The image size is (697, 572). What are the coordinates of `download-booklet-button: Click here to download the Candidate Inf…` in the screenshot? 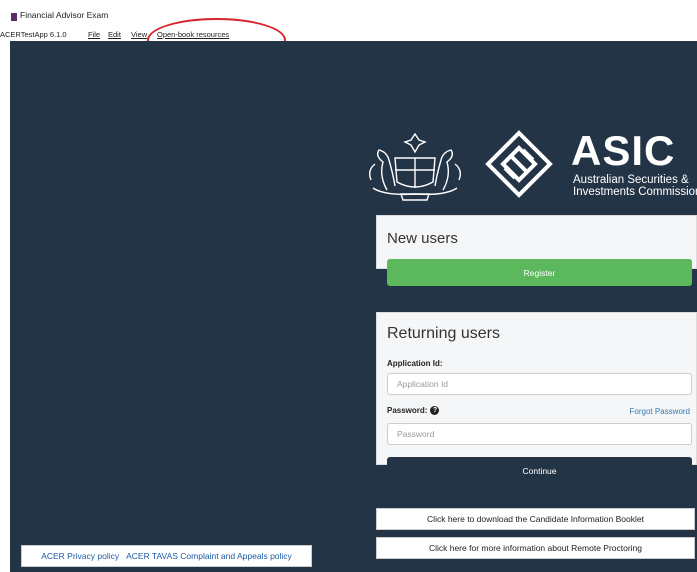 It's located at (535, 519).